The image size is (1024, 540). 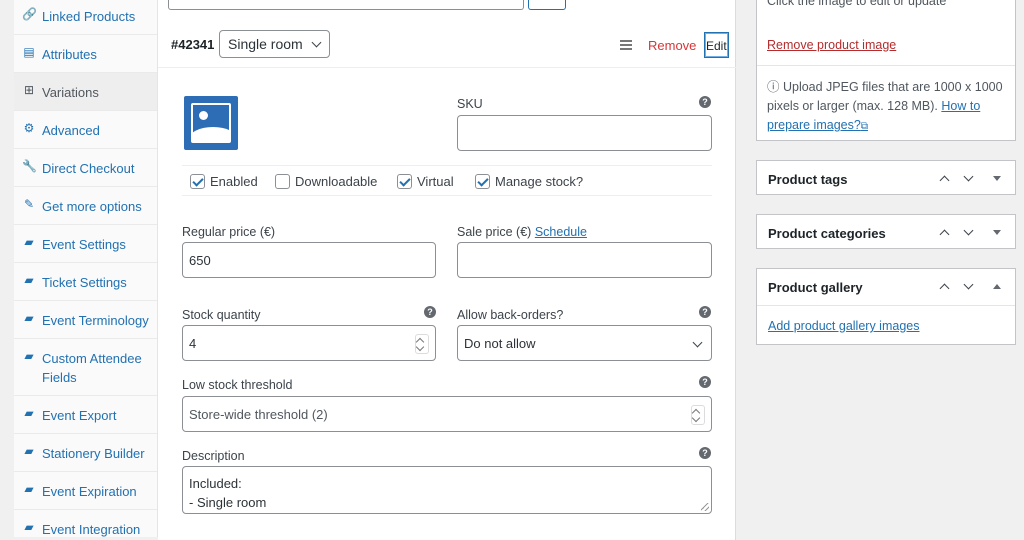 I want to click on low-stock-stepper, so click(x=698, y=415).